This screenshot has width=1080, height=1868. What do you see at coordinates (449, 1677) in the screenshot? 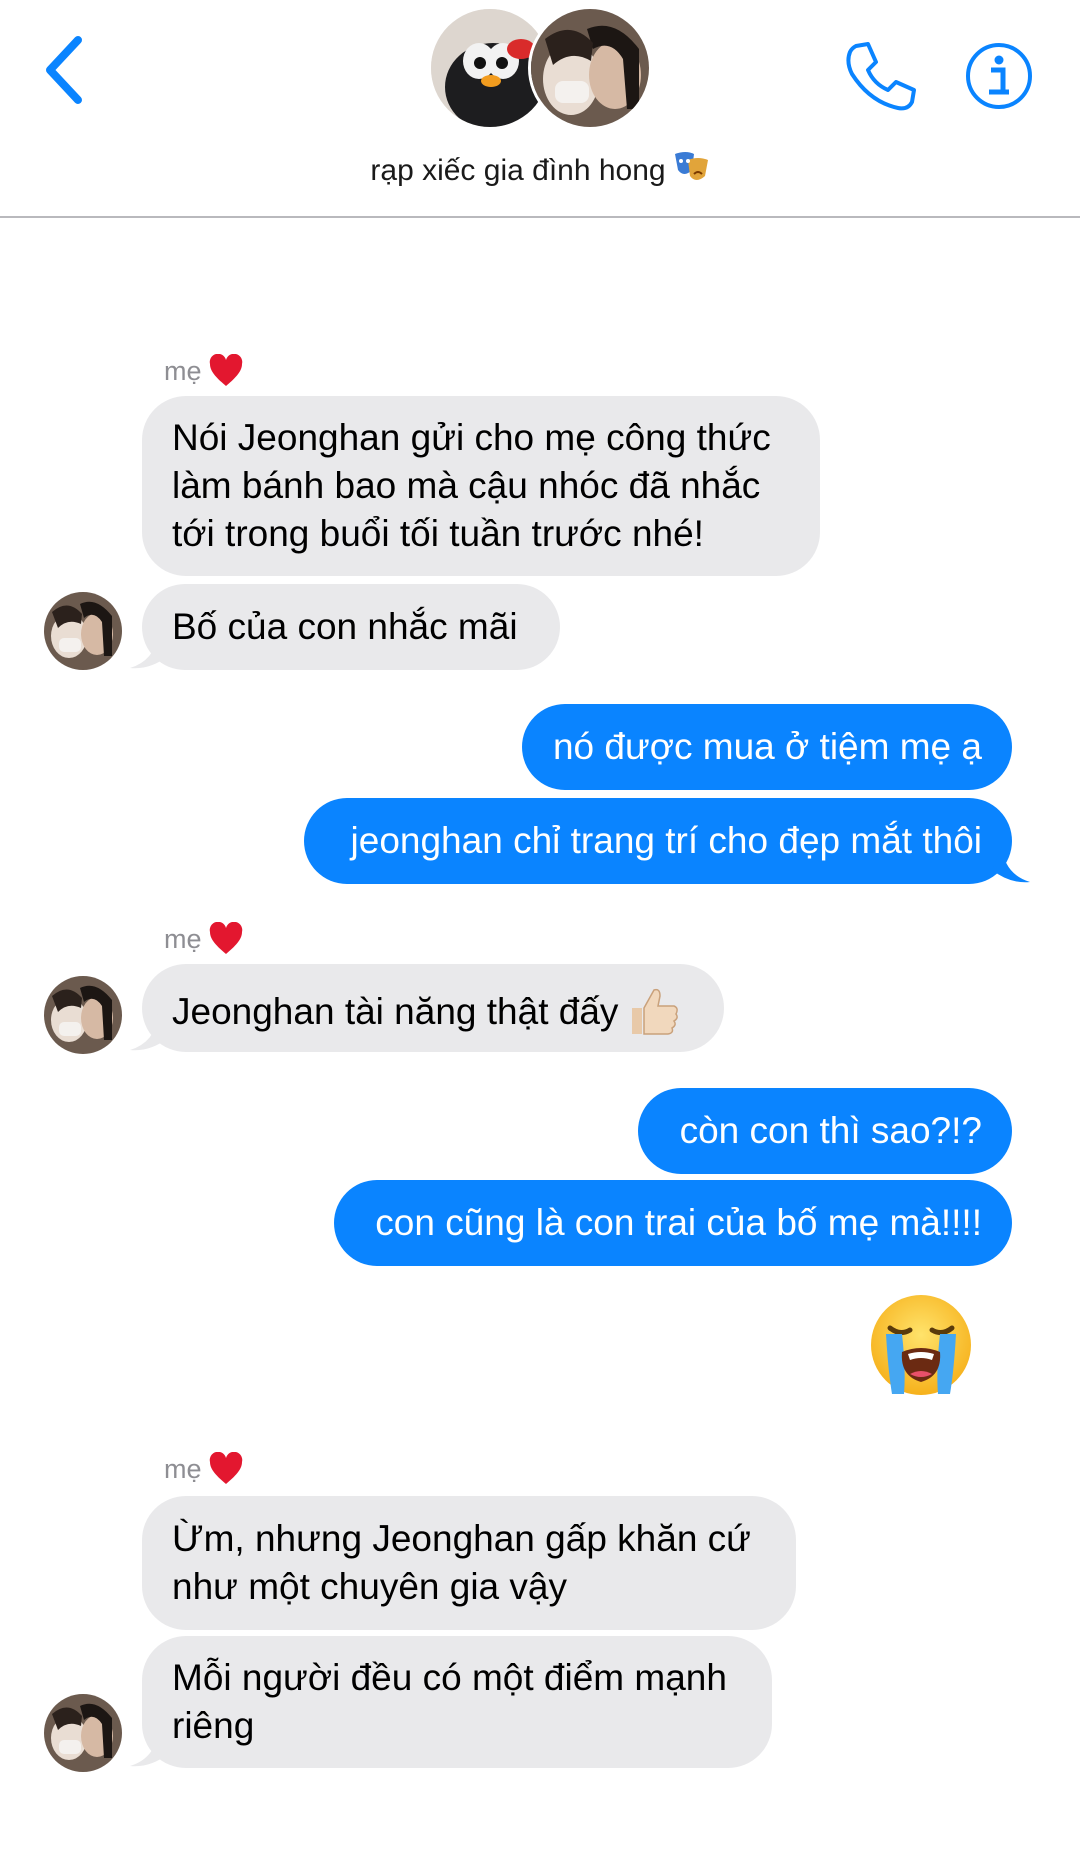
I see `message-line: Mỗi người đều có một điểm mạnh` at bounding box center [449, 1677].